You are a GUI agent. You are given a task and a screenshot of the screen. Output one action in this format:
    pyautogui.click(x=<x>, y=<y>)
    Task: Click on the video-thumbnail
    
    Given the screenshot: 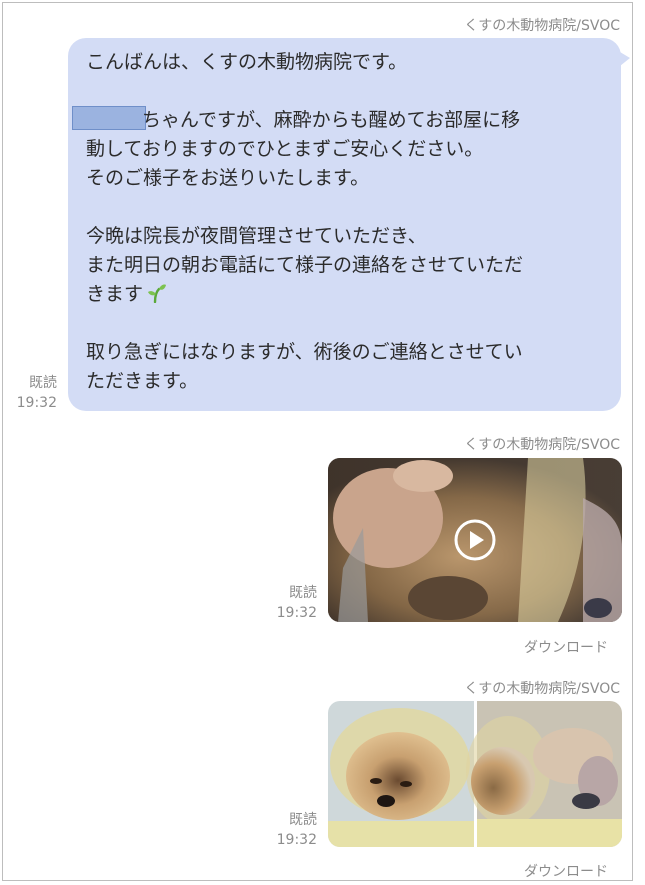 What is the action you would take?
    pyautogui.click(x=475, y=540)
    